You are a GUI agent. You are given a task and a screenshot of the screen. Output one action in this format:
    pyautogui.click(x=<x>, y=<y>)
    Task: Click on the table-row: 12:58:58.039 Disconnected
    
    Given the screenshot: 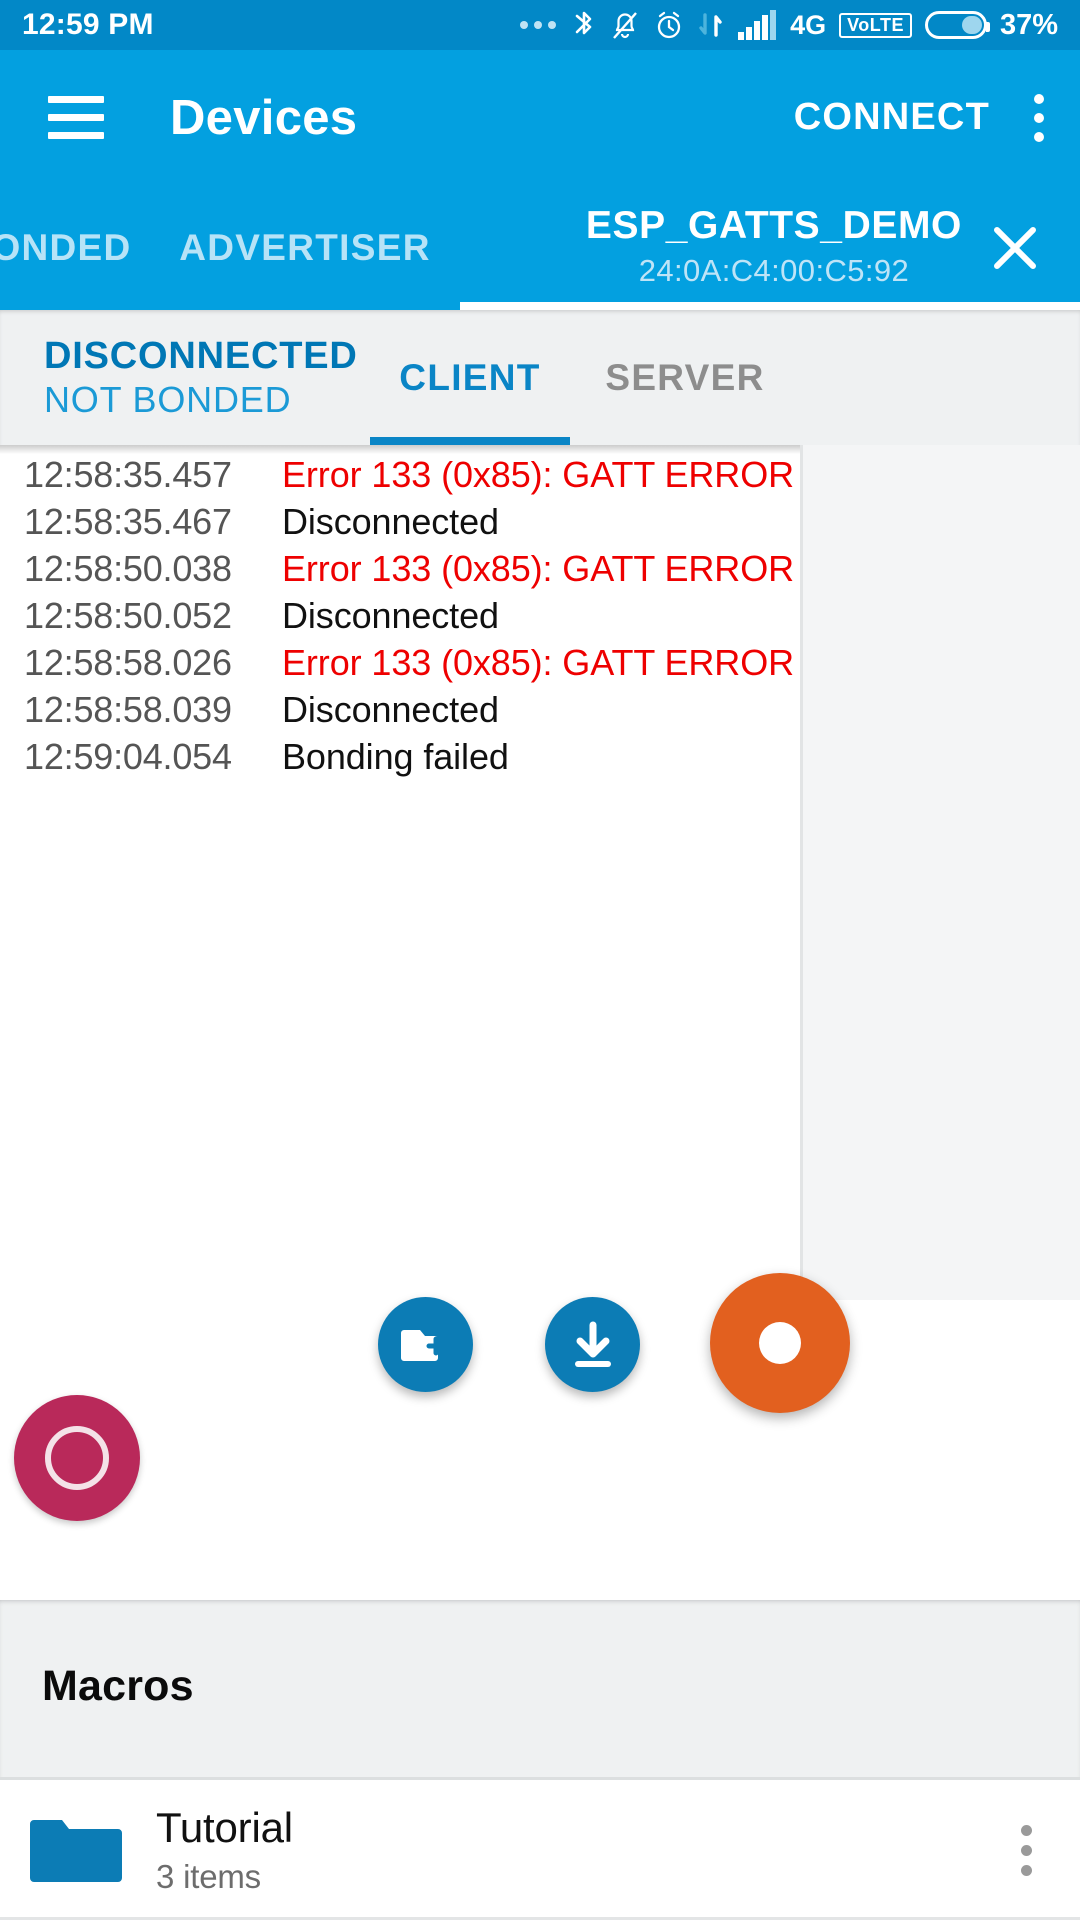 What is the action you would take?
    pyautogui.click(x=400, y=712)
    